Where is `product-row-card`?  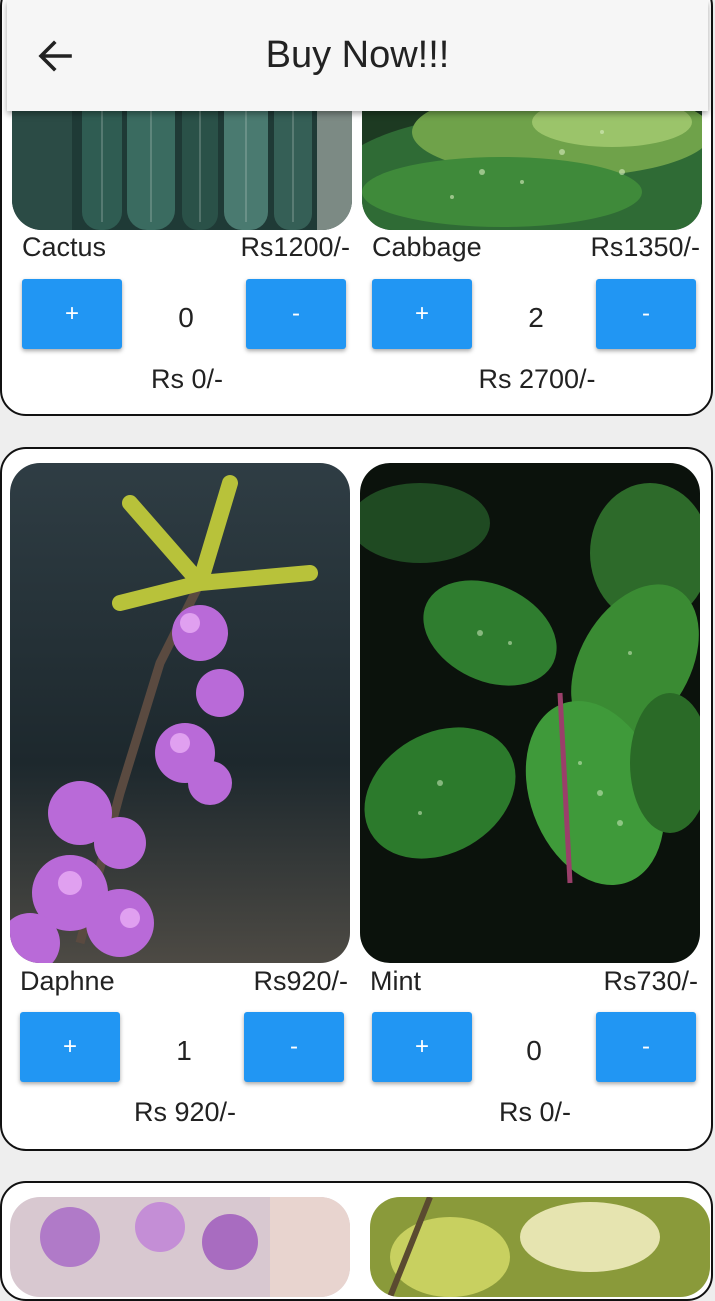
product-row-card is located at coordinates (356, 1241).